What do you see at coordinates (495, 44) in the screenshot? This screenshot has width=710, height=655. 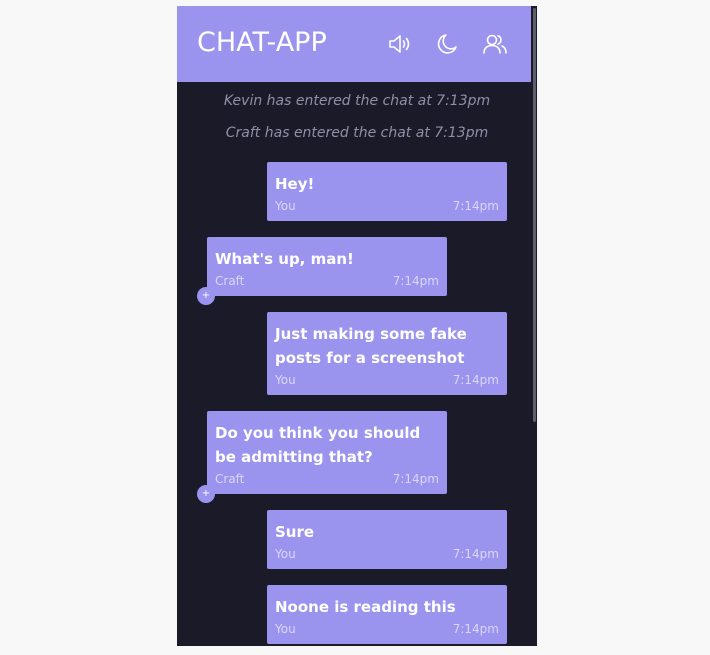 I see `users-icon` at bounding box center [495, 44].